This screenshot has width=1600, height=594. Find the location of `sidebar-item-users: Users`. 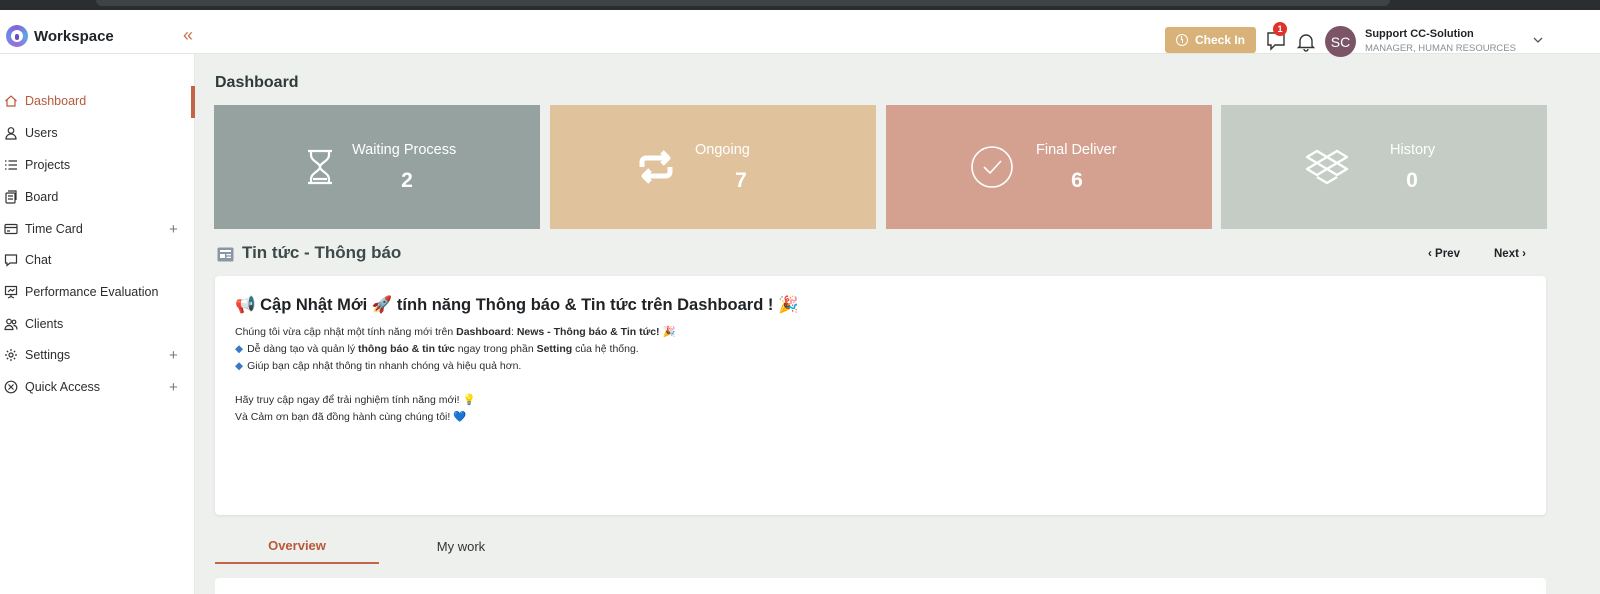

sidebar-item-users: Users is located at coordinates (97, 133).